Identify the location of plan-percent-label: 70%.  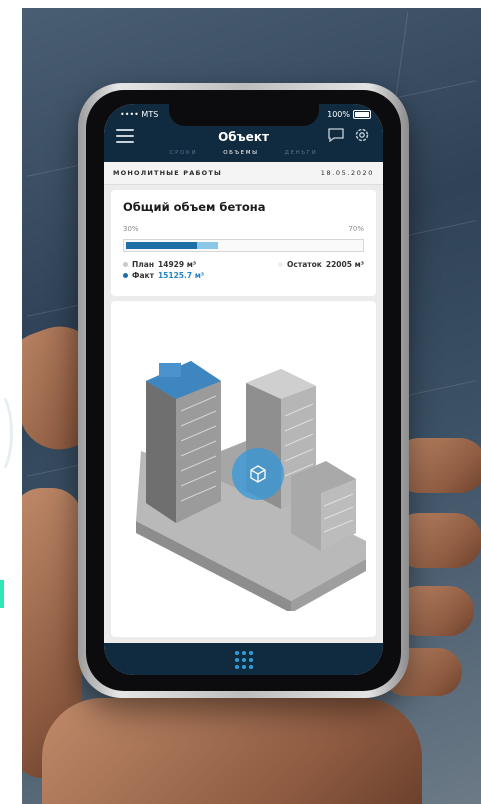
(356, 229).